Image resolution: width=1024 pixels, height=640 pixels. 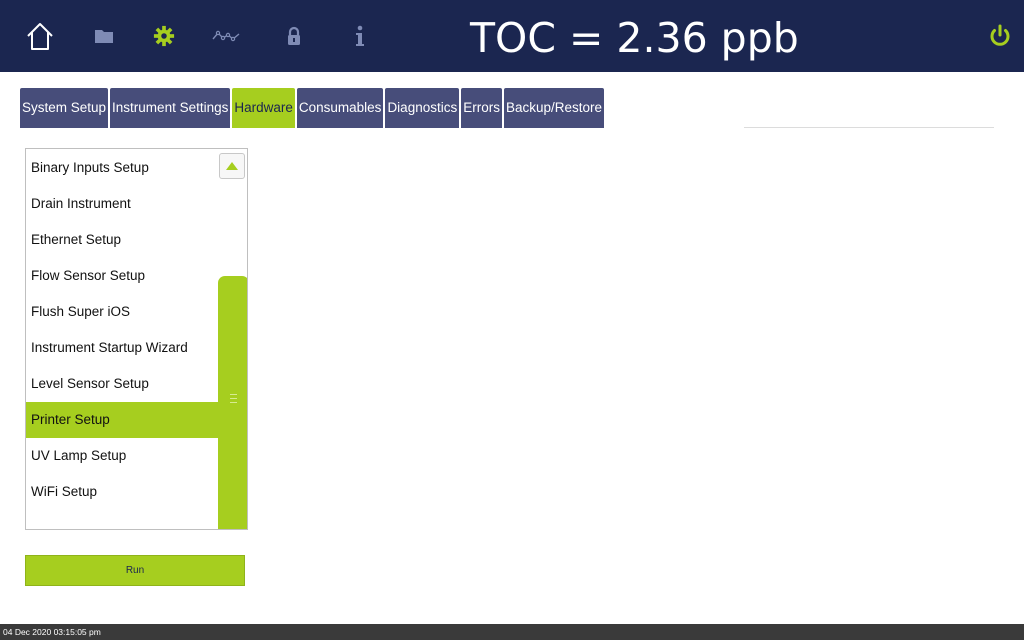 I want to click on list-item-printer-setup: Printer Setup, so click(x=122, y=420).